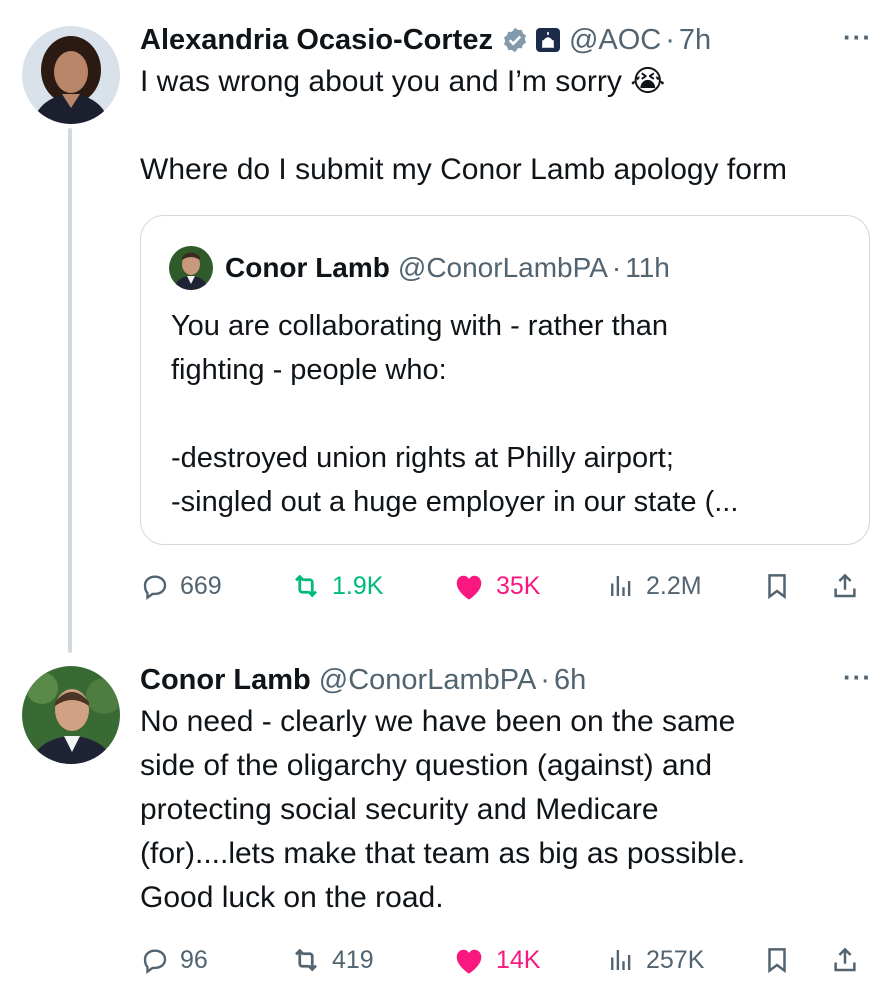  I want to click on quoted-tweet-time: 11h, so click(647, 267).